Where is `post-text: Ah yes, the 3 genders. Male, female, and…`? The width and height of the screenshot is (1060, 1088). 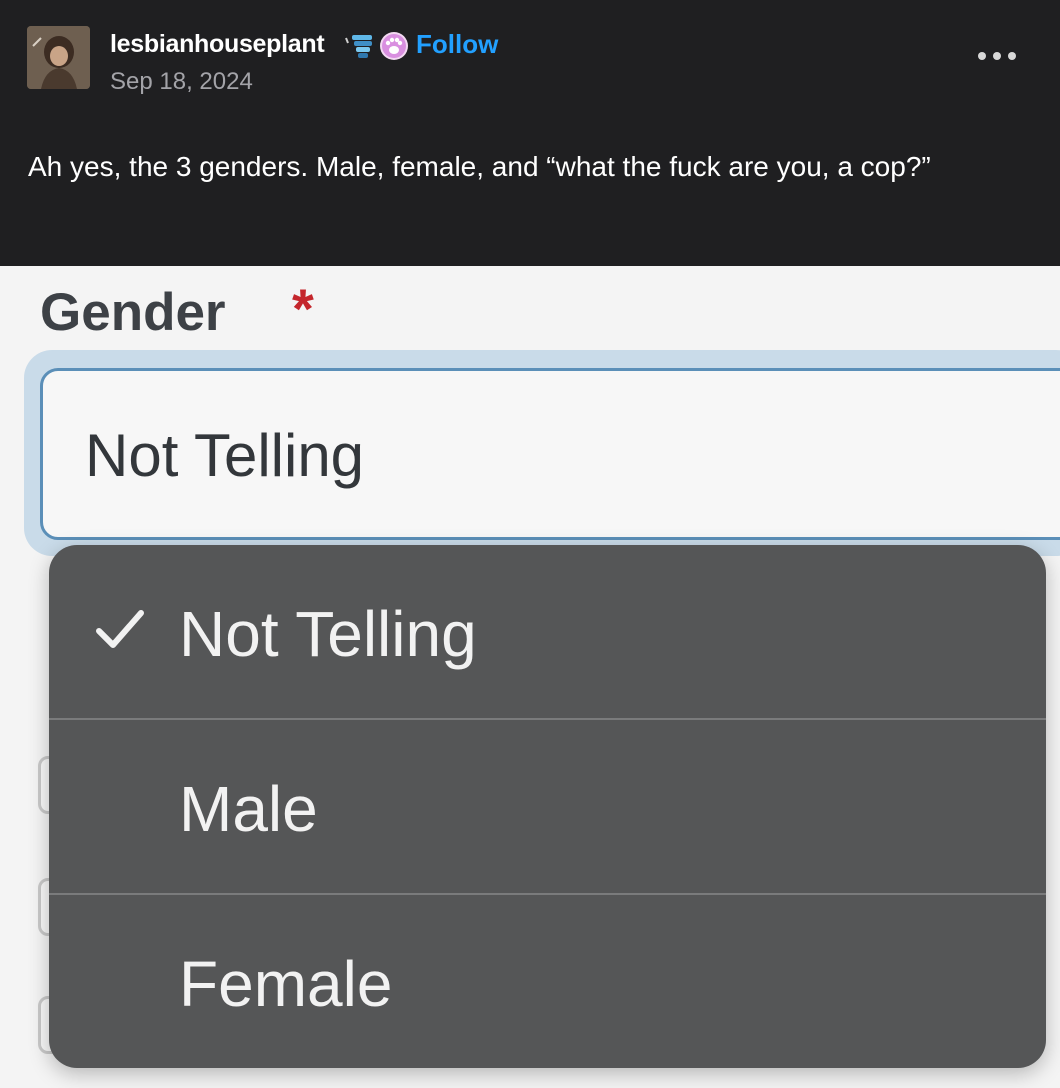
post-text: Ah yes, the 3 genders. Male, female, and… is located at coordinates (479, 166).